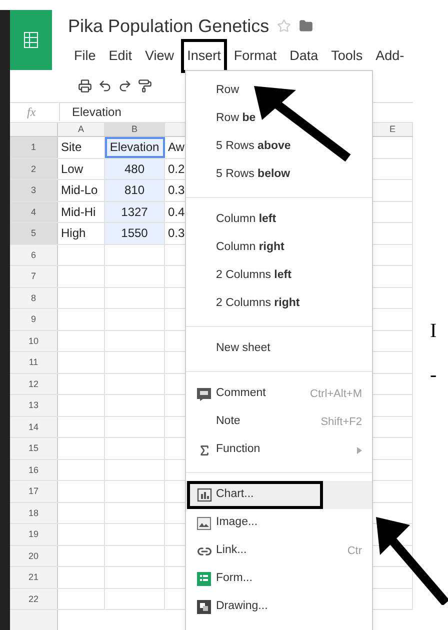  Describe the element at coordinates (134, 129) in the screenshot. I see `column-header: B` at that location.